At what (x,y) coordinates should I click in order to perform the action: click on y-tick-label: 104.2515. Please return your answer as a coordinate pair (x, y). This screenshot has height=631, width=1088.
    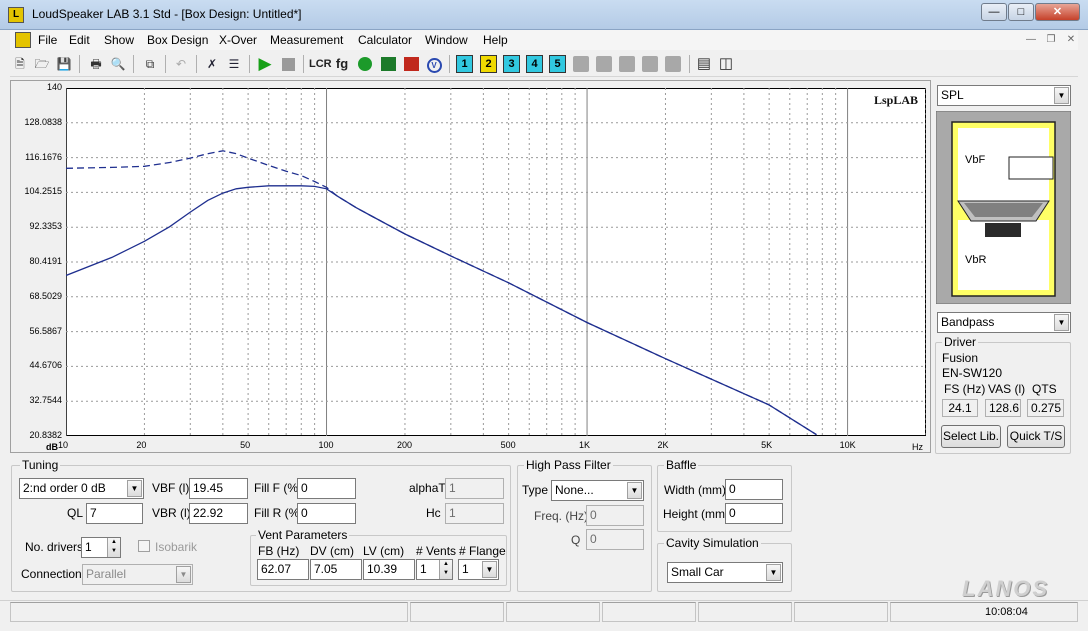
    Looking at the image, I should click on (43, 191).